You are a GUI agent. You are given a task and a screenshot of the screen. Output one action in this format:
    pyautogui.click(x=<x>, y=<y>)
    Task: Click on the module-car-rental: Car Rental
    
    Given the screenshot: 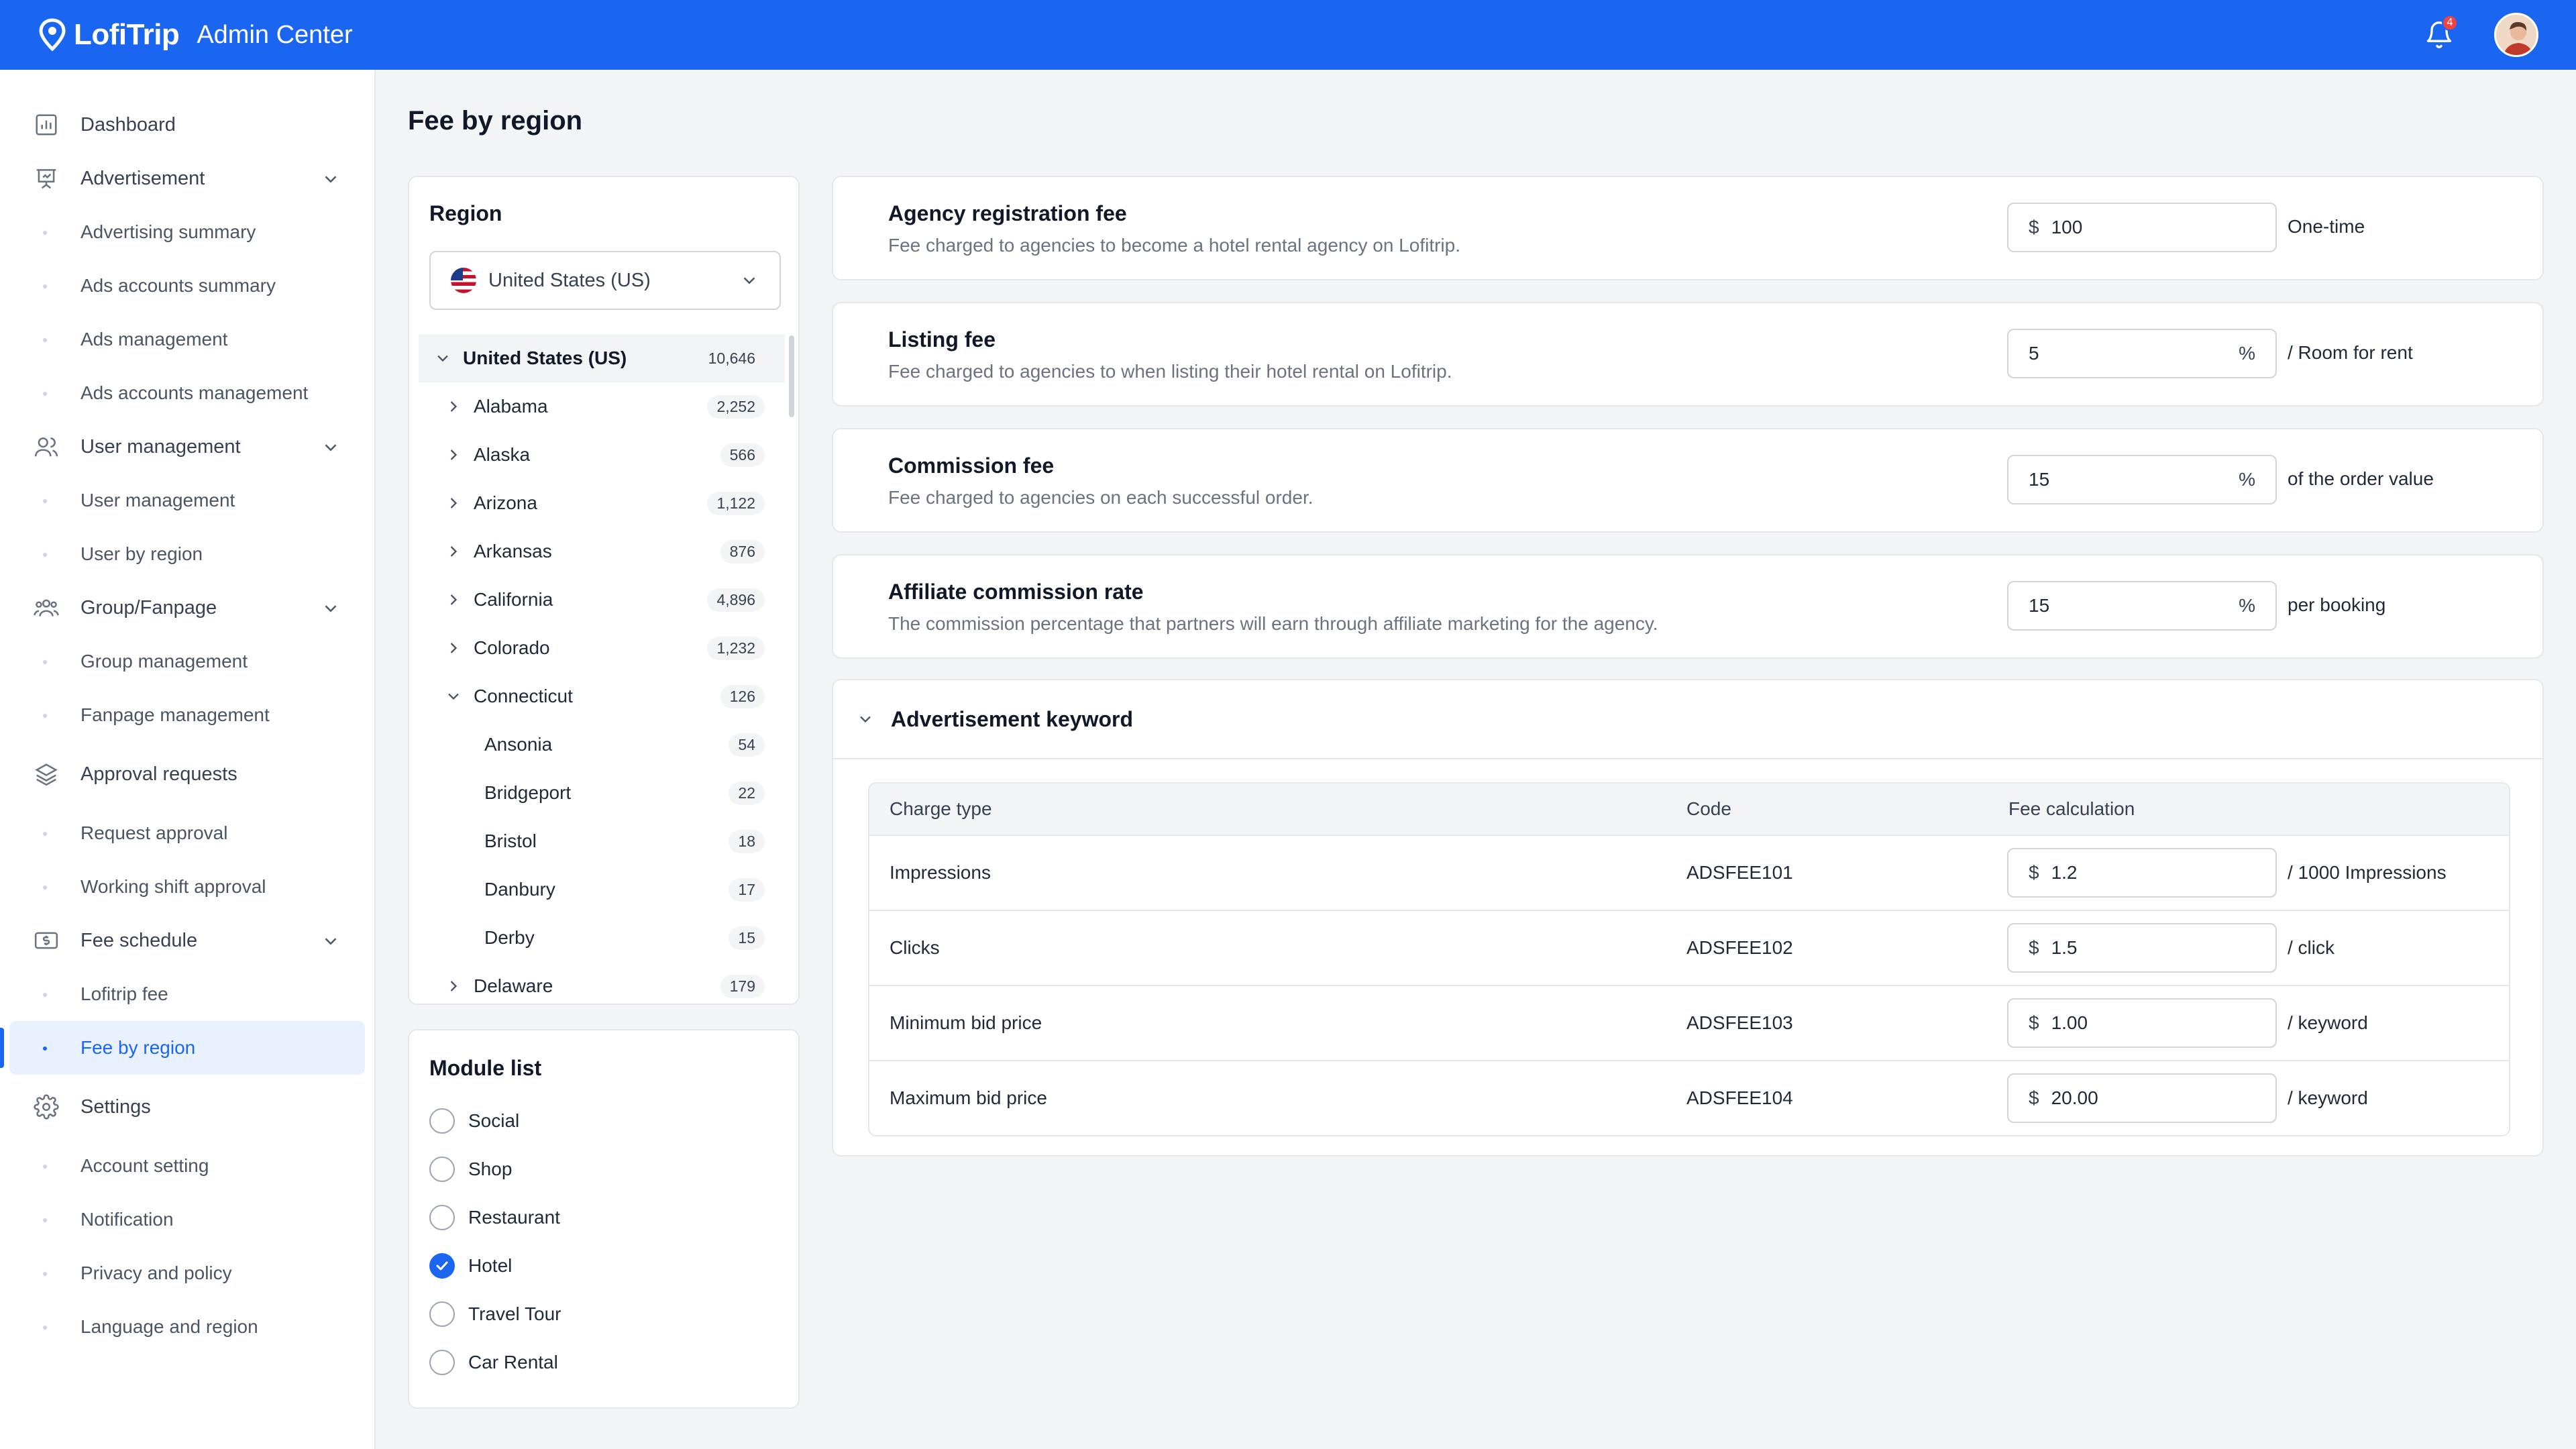 What is the action you would take?
    pyautogui.click(x=493, y=1362)
    